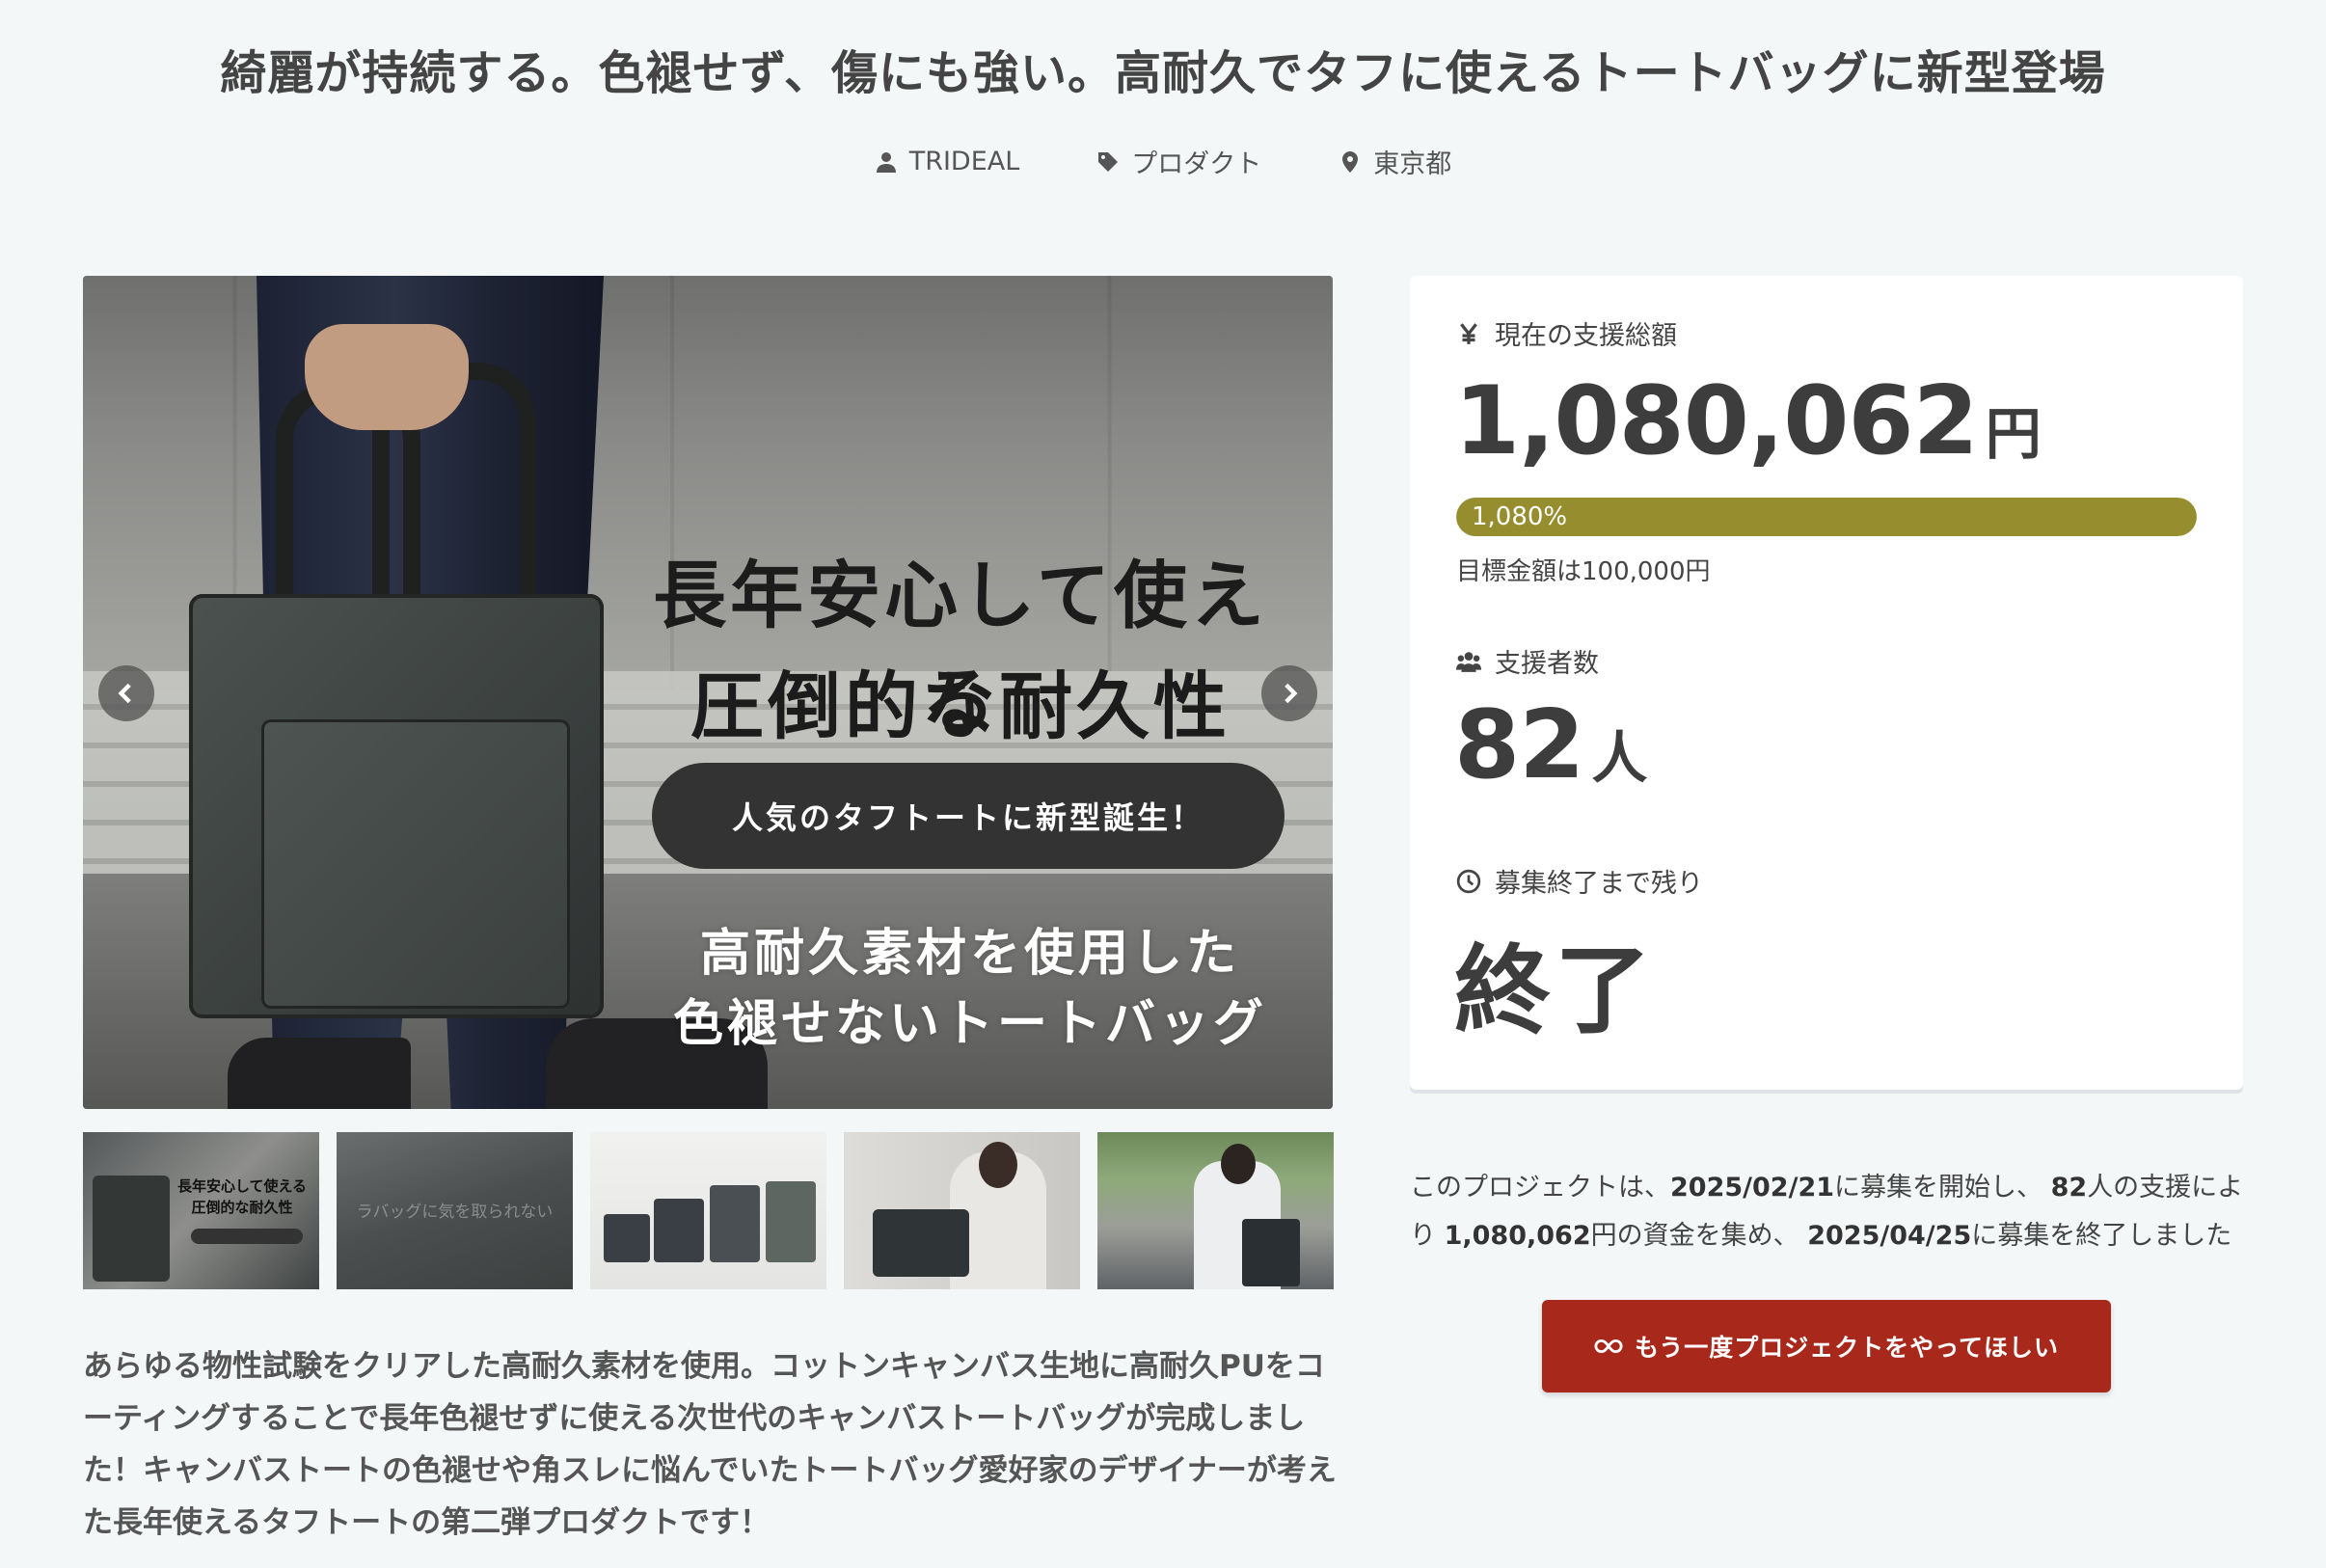 The image size is (2326, 1568). What do you see at coordinates (387, 377) in the screenshot?
I see `hand` at bounding box center [387, 377].